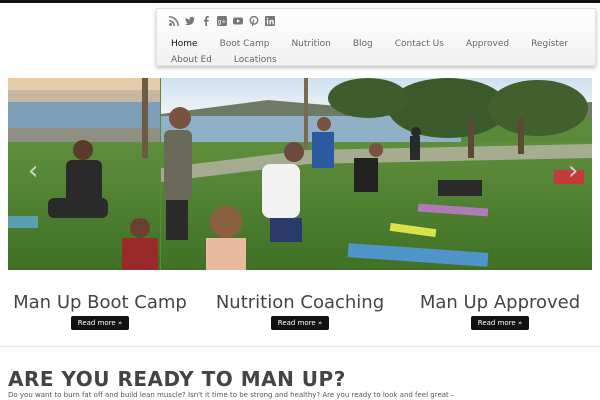 Image resolution: width=600 pixels, height=400 pixels. I want to click on rss-icon, so click(174, 20).